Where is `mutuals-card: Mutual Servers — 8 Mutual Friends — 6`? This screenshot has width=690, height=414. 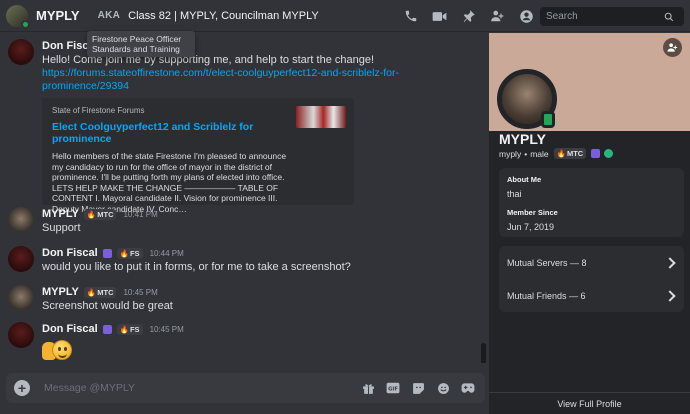 mutuals-card: Mutual Servers — 8 Mutual Friends — 6 is located at coordinates (591, 279).